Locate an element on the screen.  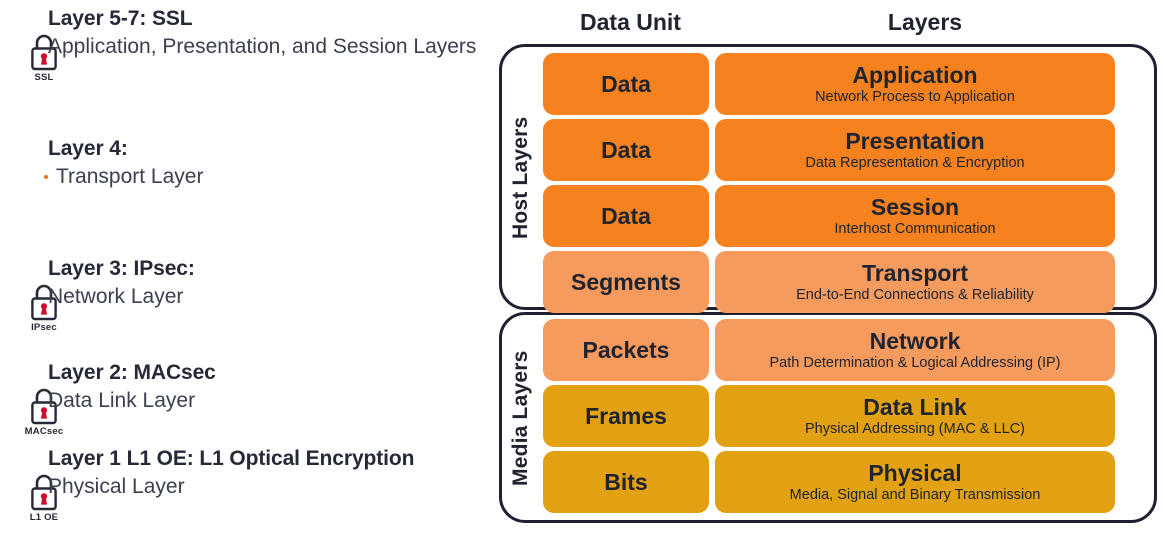
legend-body-ipsec: Network Layer is located at coordinates (116, 296).